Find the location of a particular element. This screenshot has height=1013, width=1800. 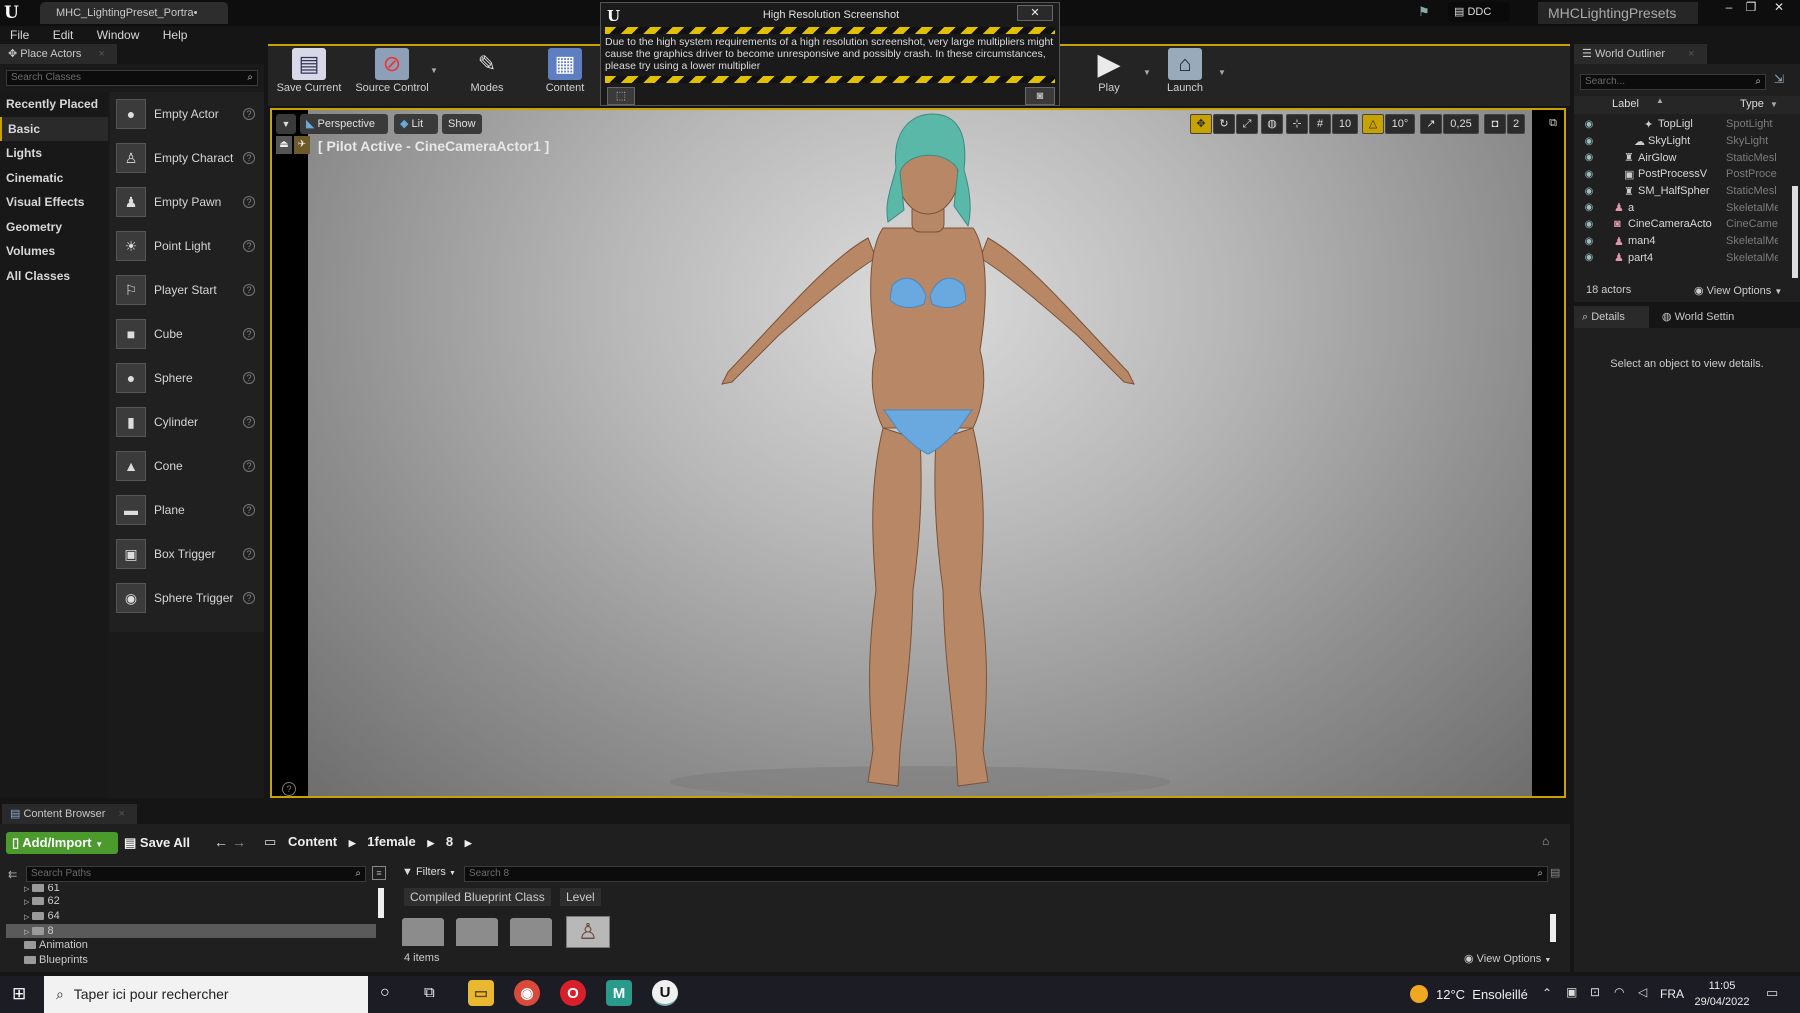

chevron-down-icon: ▼ is located at coordinates (1222, 72).